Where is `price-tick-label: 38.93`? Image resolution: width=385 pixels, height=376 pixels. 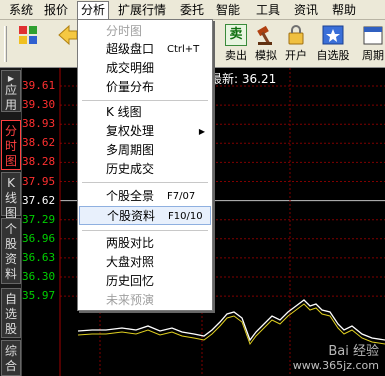 price-tick-label: 38.93 is located at coordinates (39, 124).